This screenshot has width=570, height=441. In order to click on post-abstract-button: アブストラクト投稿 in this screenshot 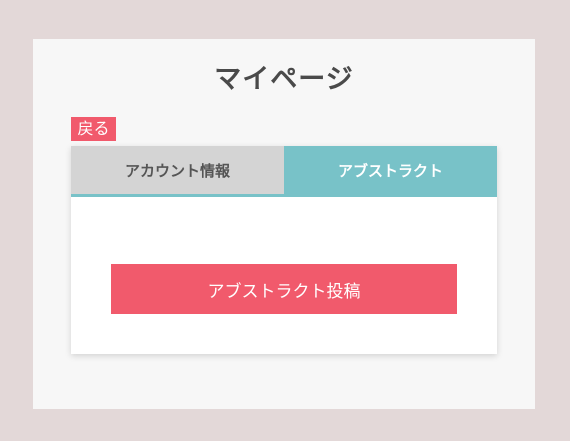, I will do `click(284, 289)`.